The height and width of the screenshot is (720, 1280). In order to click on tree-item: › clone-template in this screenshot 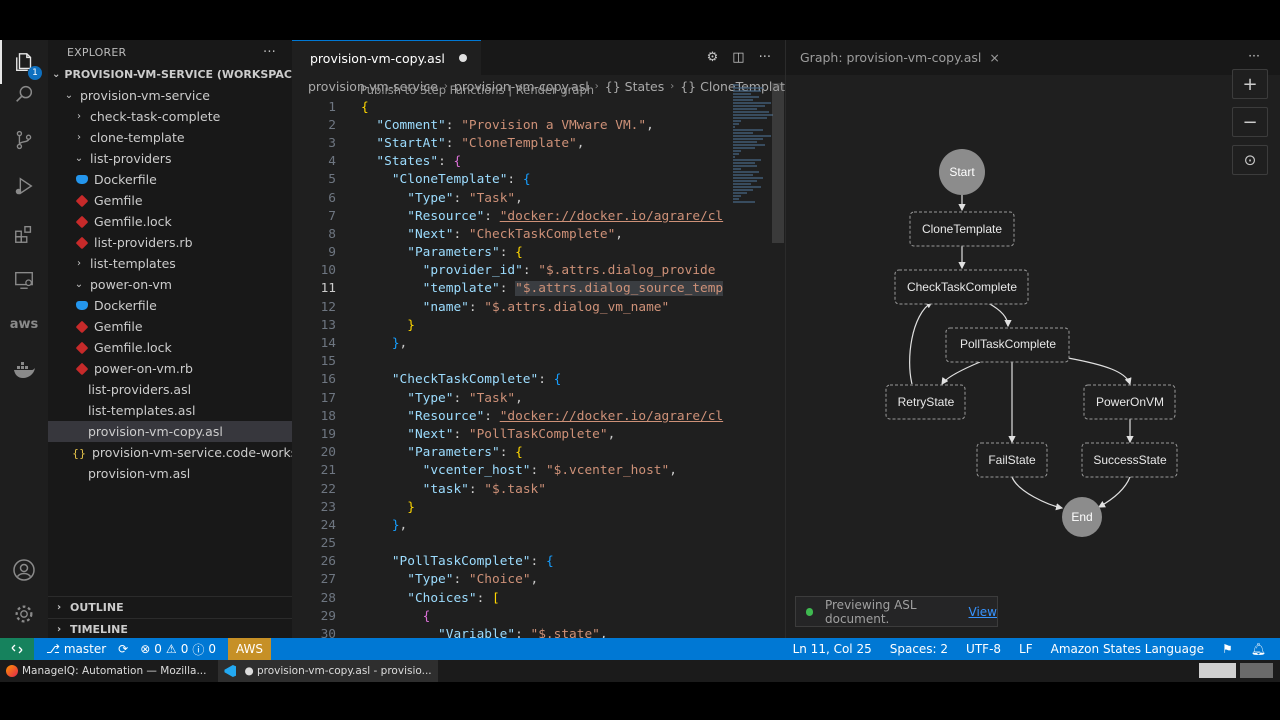, I will do `click(170, 137)`.